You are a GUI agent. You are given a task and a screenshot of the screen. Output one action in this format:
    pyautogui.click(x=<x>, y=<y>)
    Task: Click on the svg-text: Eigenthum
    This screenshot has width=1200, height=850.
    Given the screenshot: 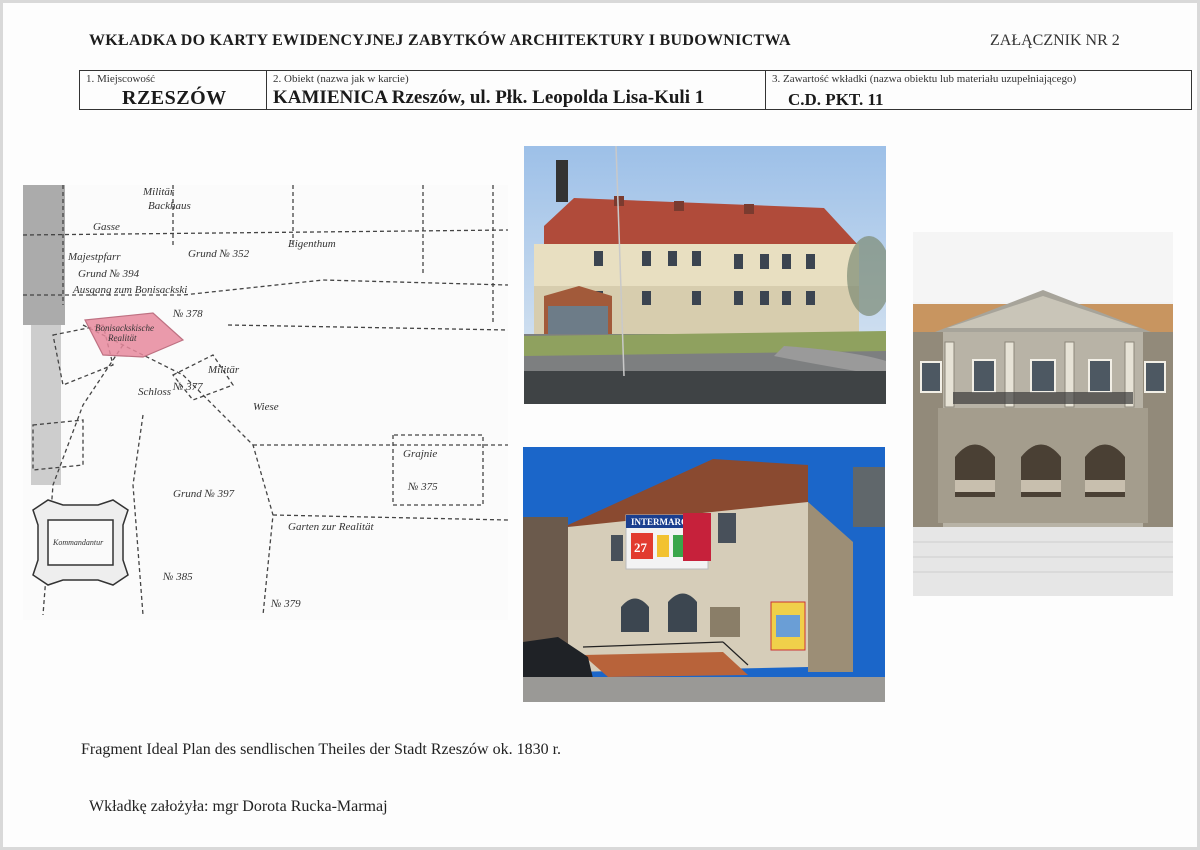 What is the action you would take?
    pyautogui.click(x=311, y=244)
    